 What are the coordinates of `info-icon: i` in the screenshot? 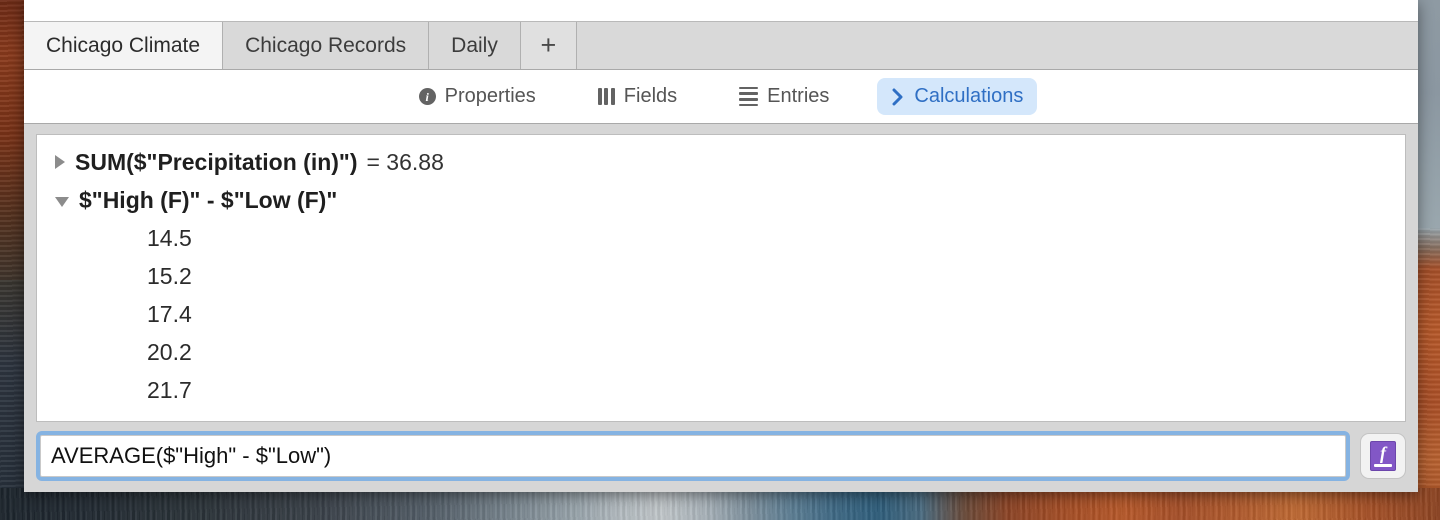 It's located at (427, 96).